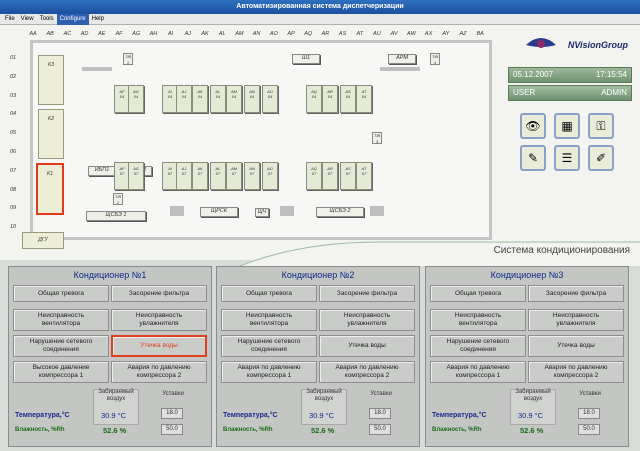  What do you see at coordinates (262, 212) in the screenshot?
I see `panel-shch: ЩЧ` at bounding box center [262, 212].